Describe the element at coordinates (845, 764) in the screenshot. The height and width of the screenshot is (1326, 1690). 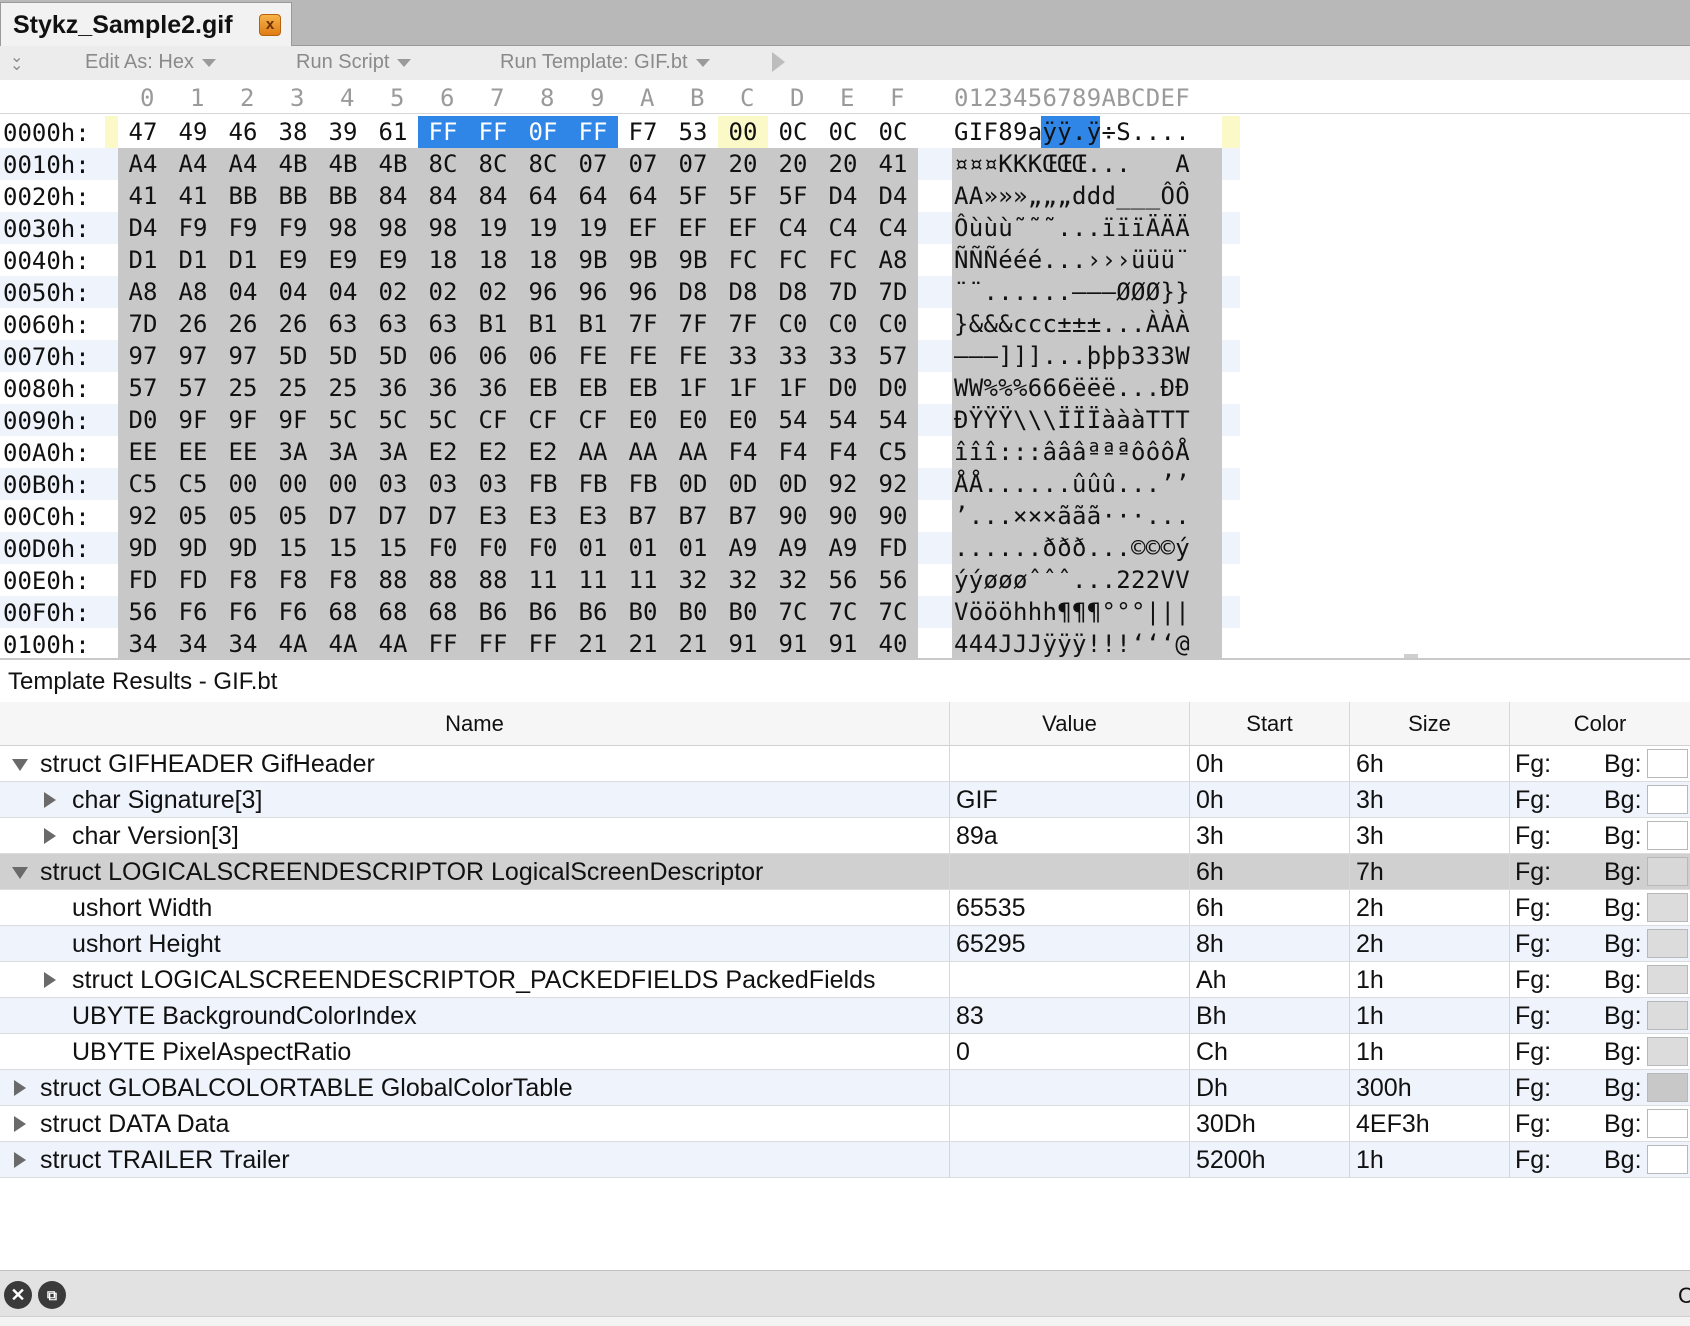
I see `template-row: struct GIFHEADER GifHeader 0h 6h Fg: Bg:` at that location.